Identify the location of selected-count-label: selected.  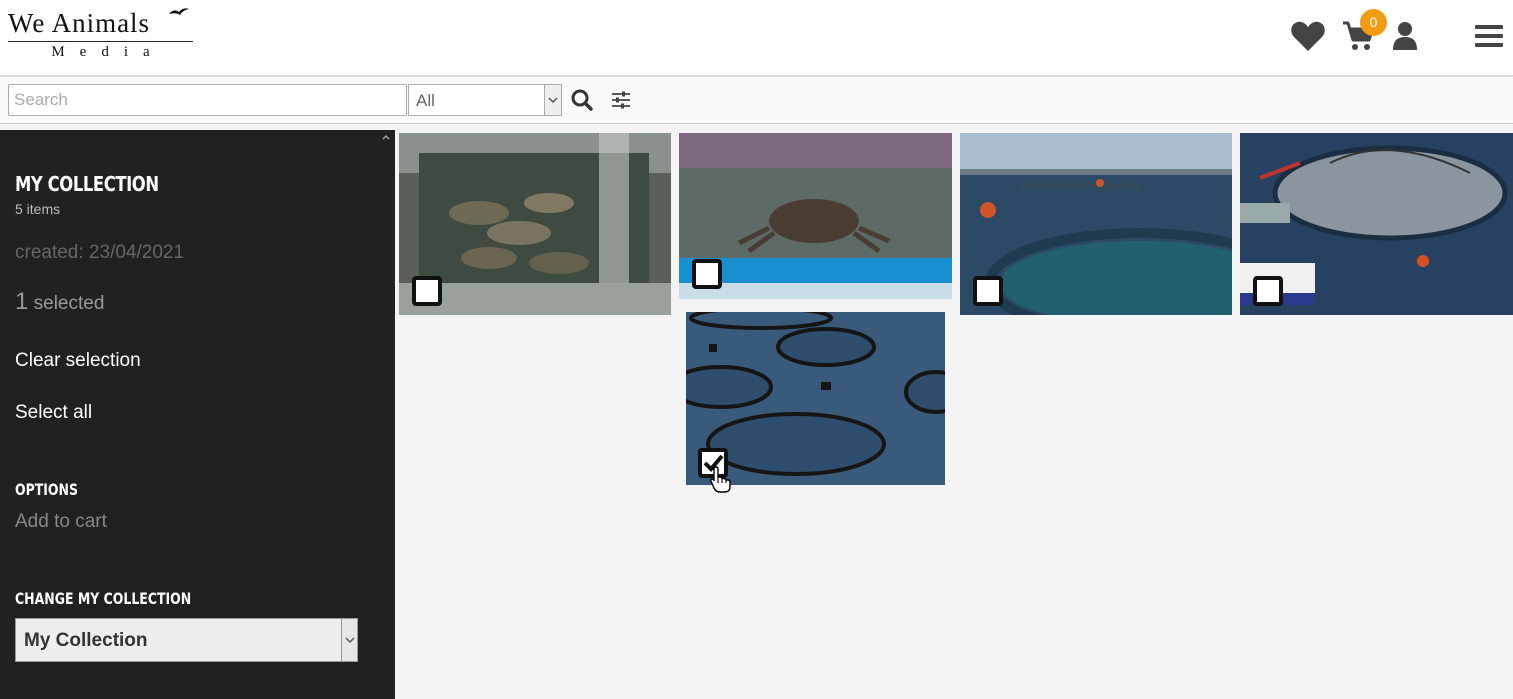
(66, 303).